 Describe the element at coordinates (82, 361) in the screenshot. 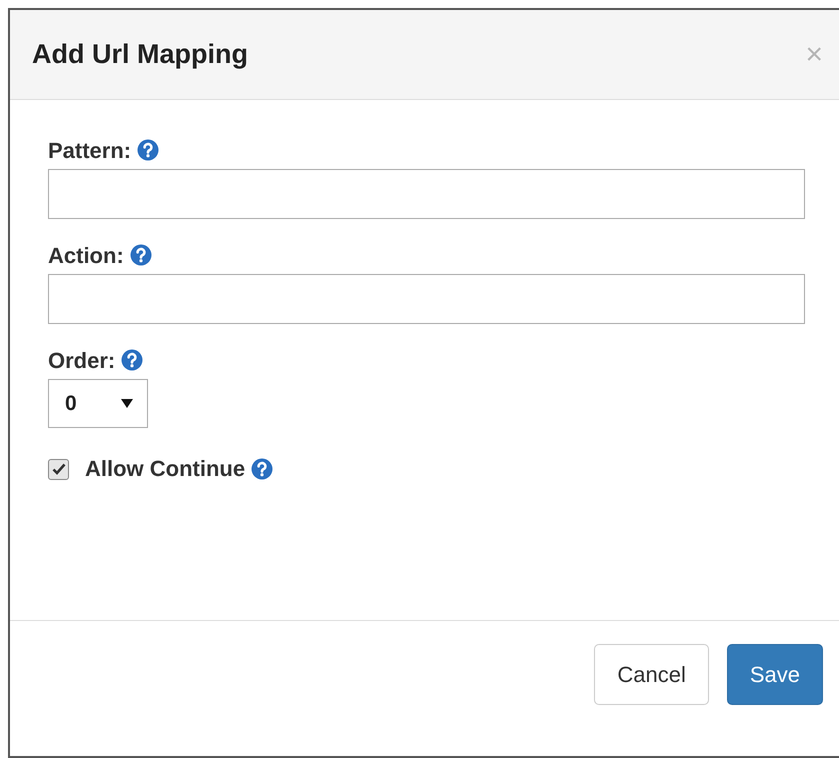

I see `field-label: Order:` at that location.